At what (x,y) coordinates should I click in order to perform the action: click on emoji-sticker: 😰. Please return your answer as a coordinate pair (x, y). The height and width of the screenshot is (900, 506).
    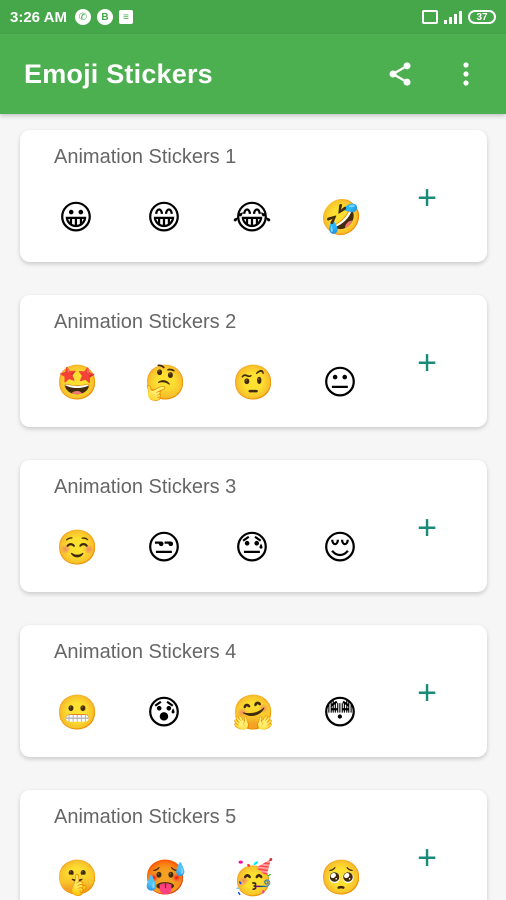
    Looking at the image, I should click on (164, 713).